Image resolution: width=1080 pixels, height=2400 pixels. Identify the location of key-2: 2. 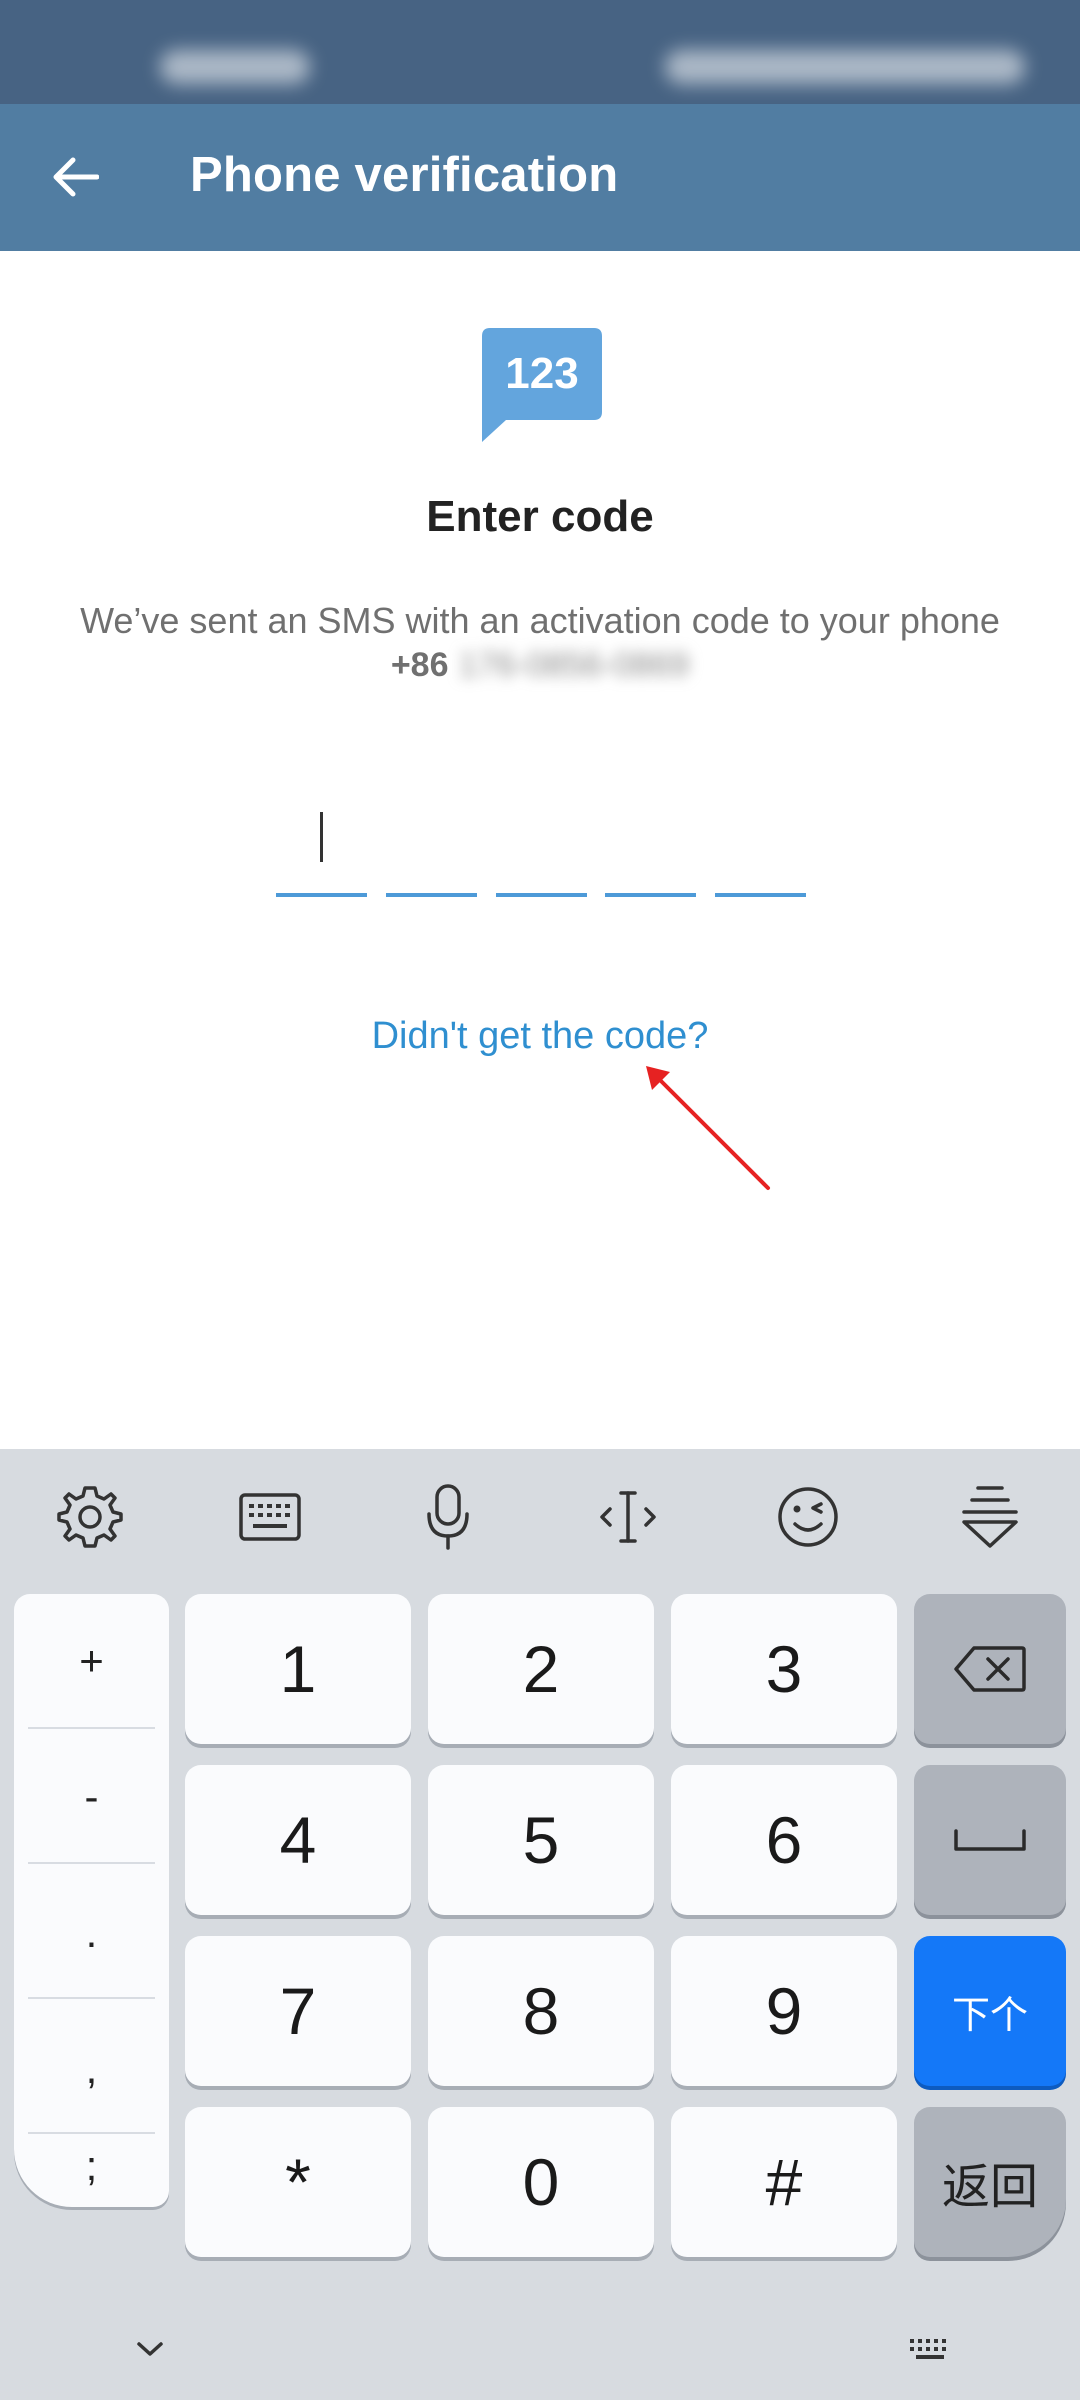
(541, 1669).